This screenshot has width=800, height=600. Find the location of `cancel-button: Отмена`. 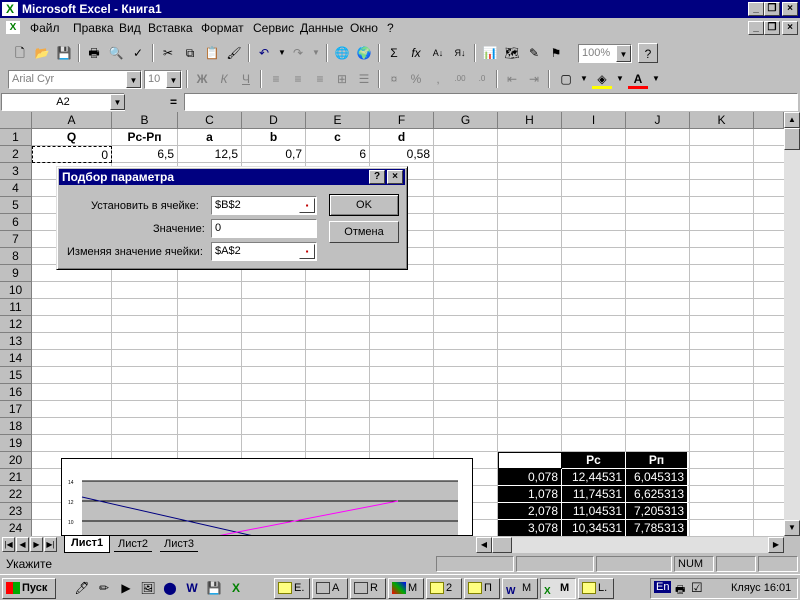

cancel-button: Отмена is located at coordinates (364, 232).